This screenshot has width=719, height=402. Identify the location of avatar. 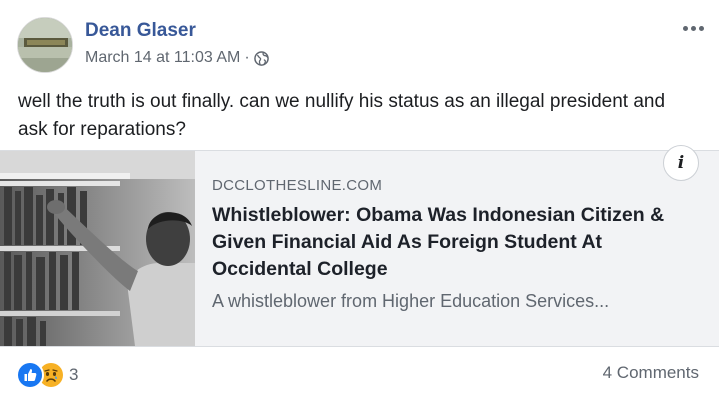
(45, 45).